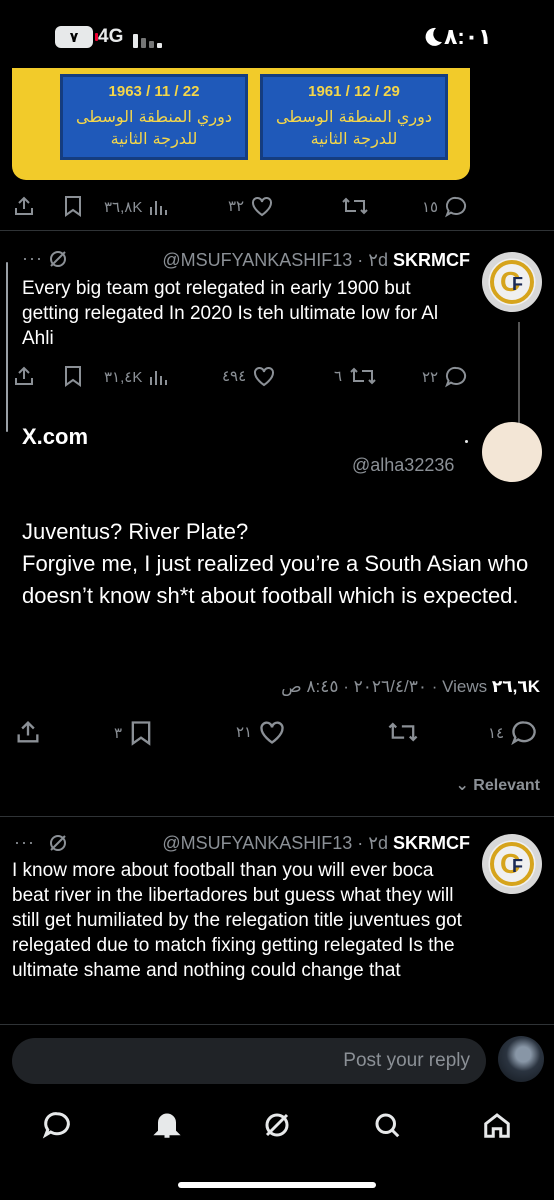 Image resolution: width=554 pixels, height=1200 pixels. I want to click on thread-line, so click(7, 347).